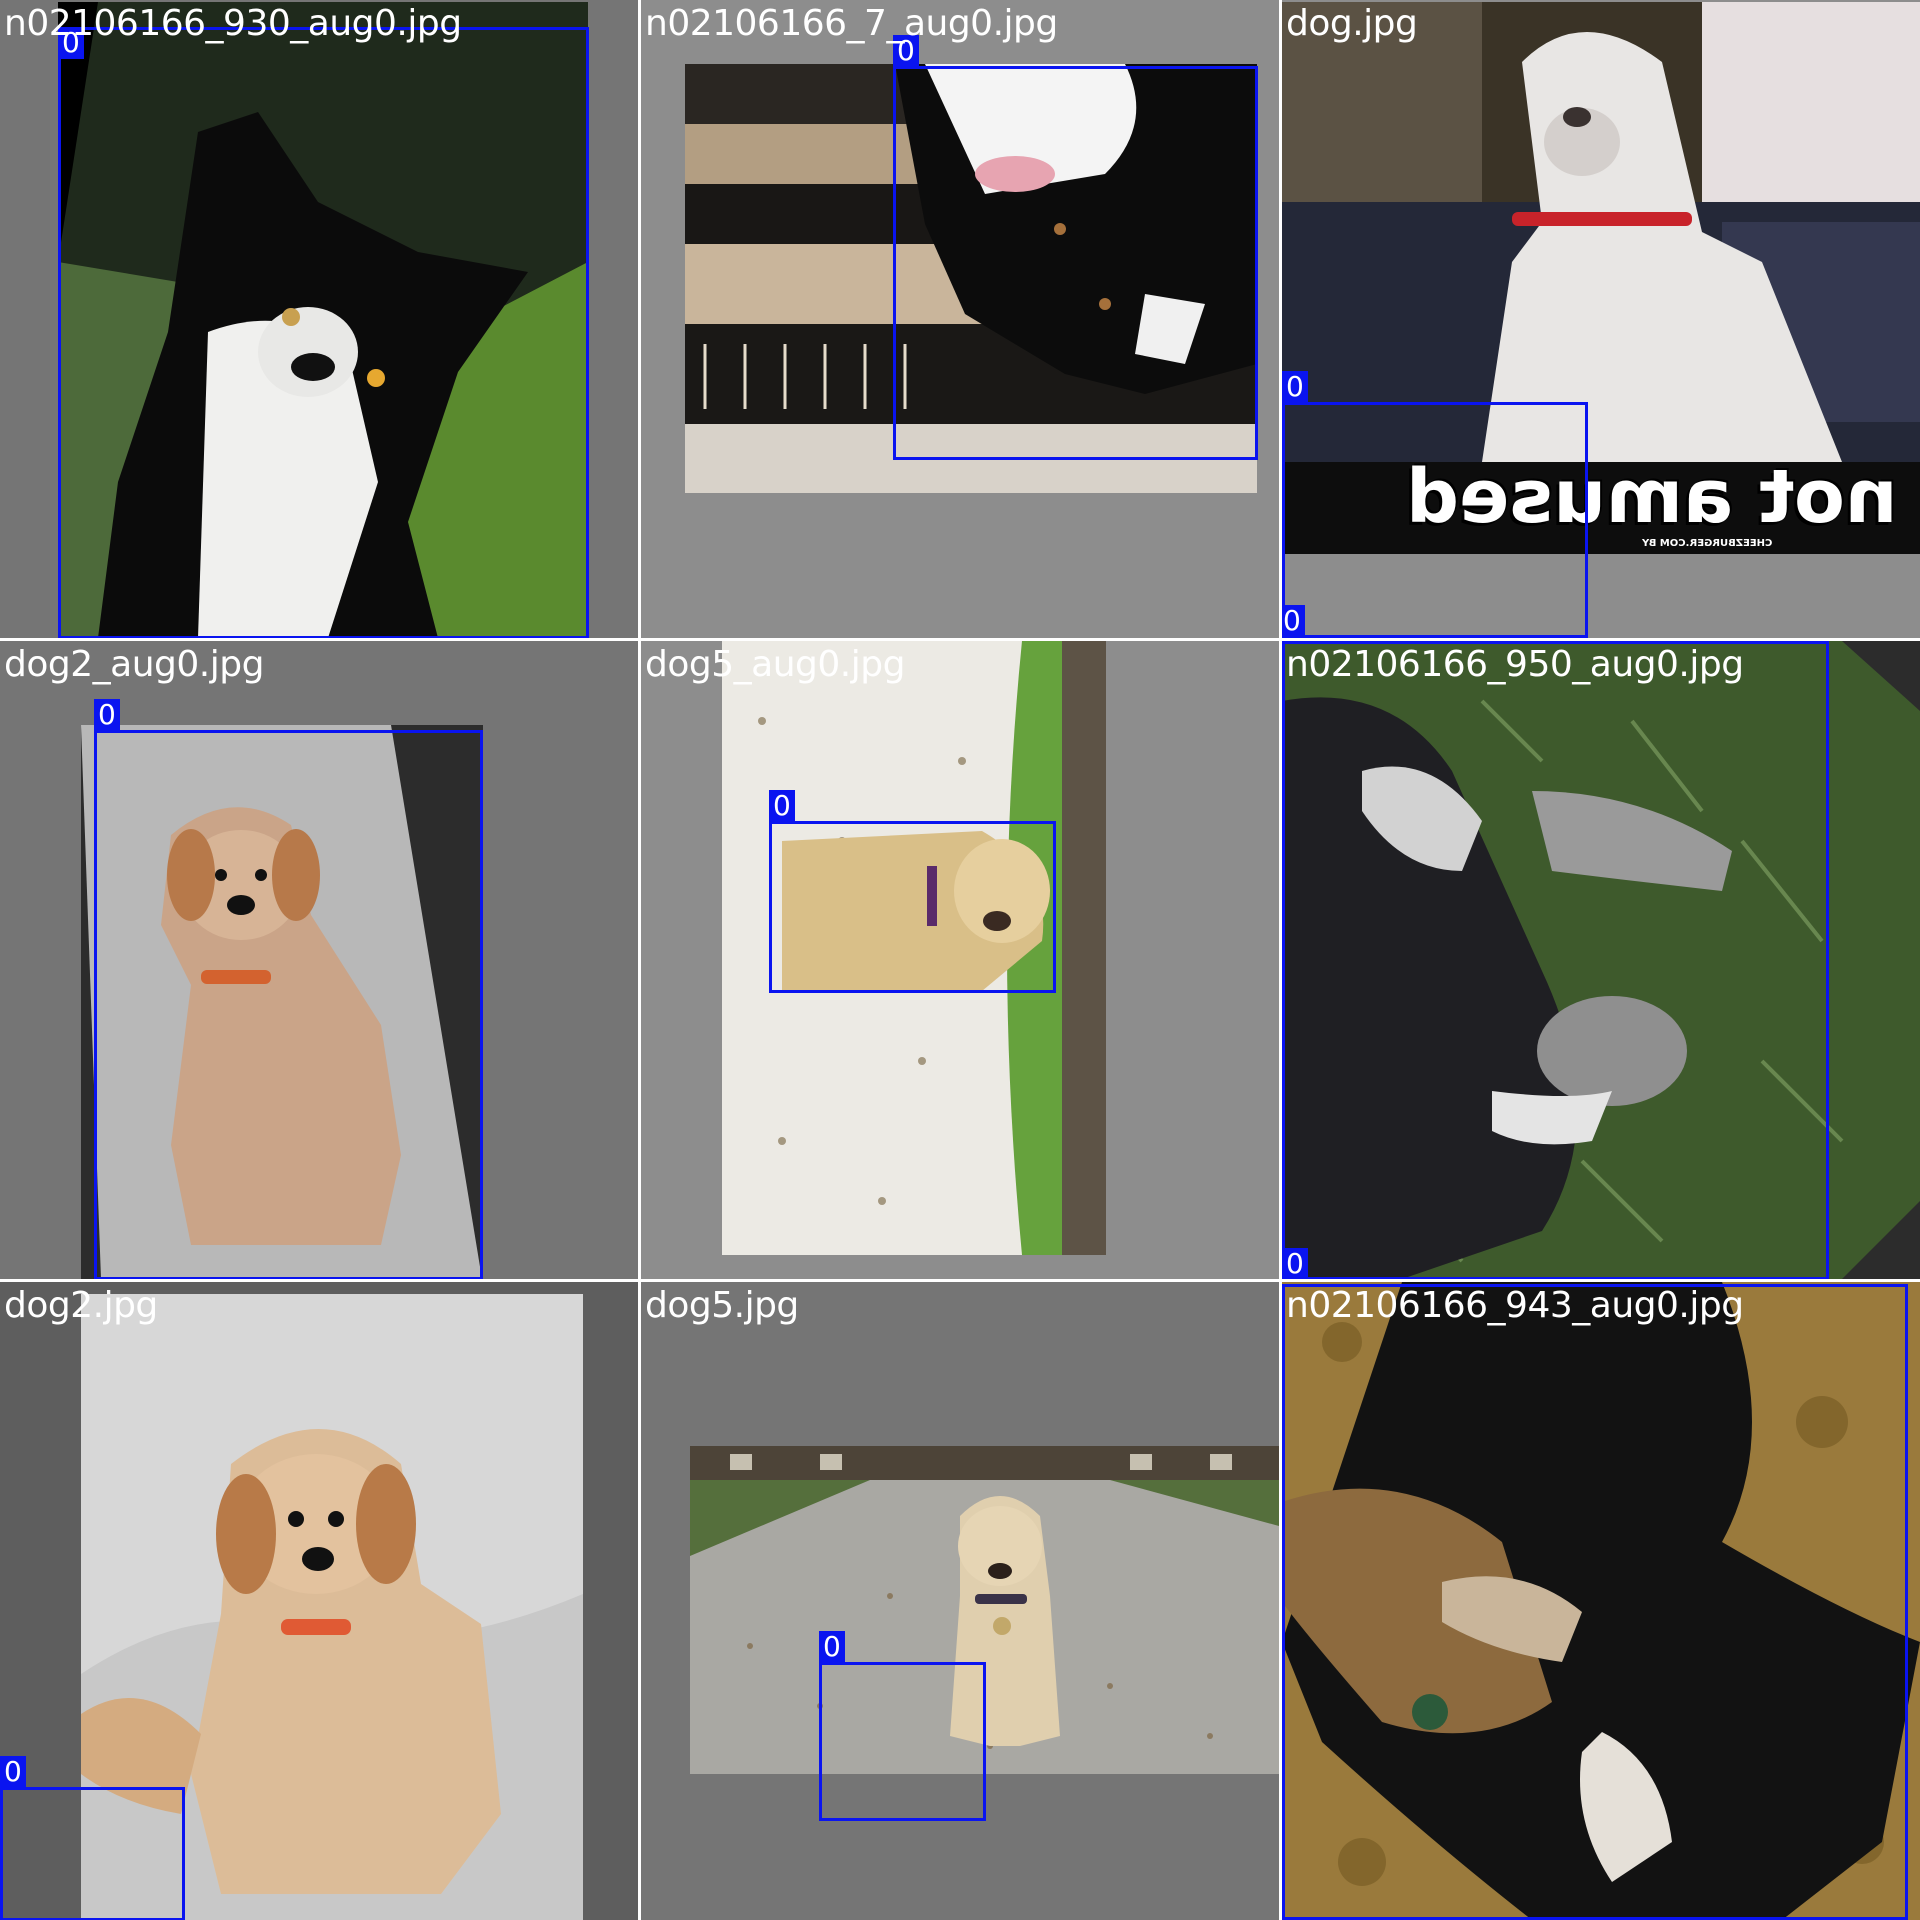 This screenshot has height=1920, width=1920. I want to click on tile-4: 0 dog2_aug0.jpg, so click(319, 960).